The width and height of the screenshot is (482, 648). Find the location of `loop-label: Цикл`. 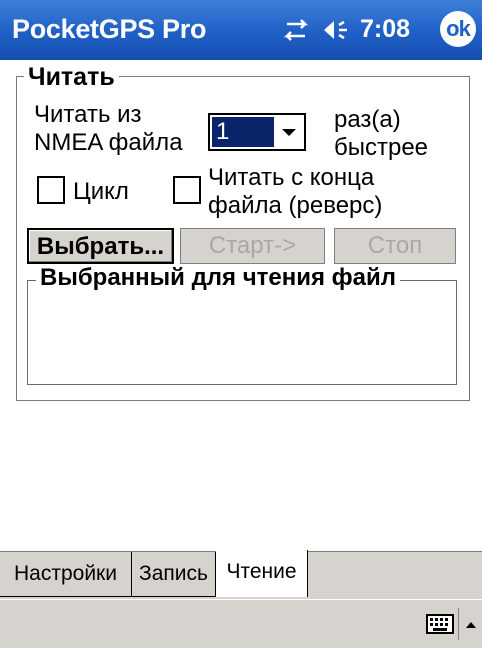

loop-label: Цикл is located at coordinates (101, 191).